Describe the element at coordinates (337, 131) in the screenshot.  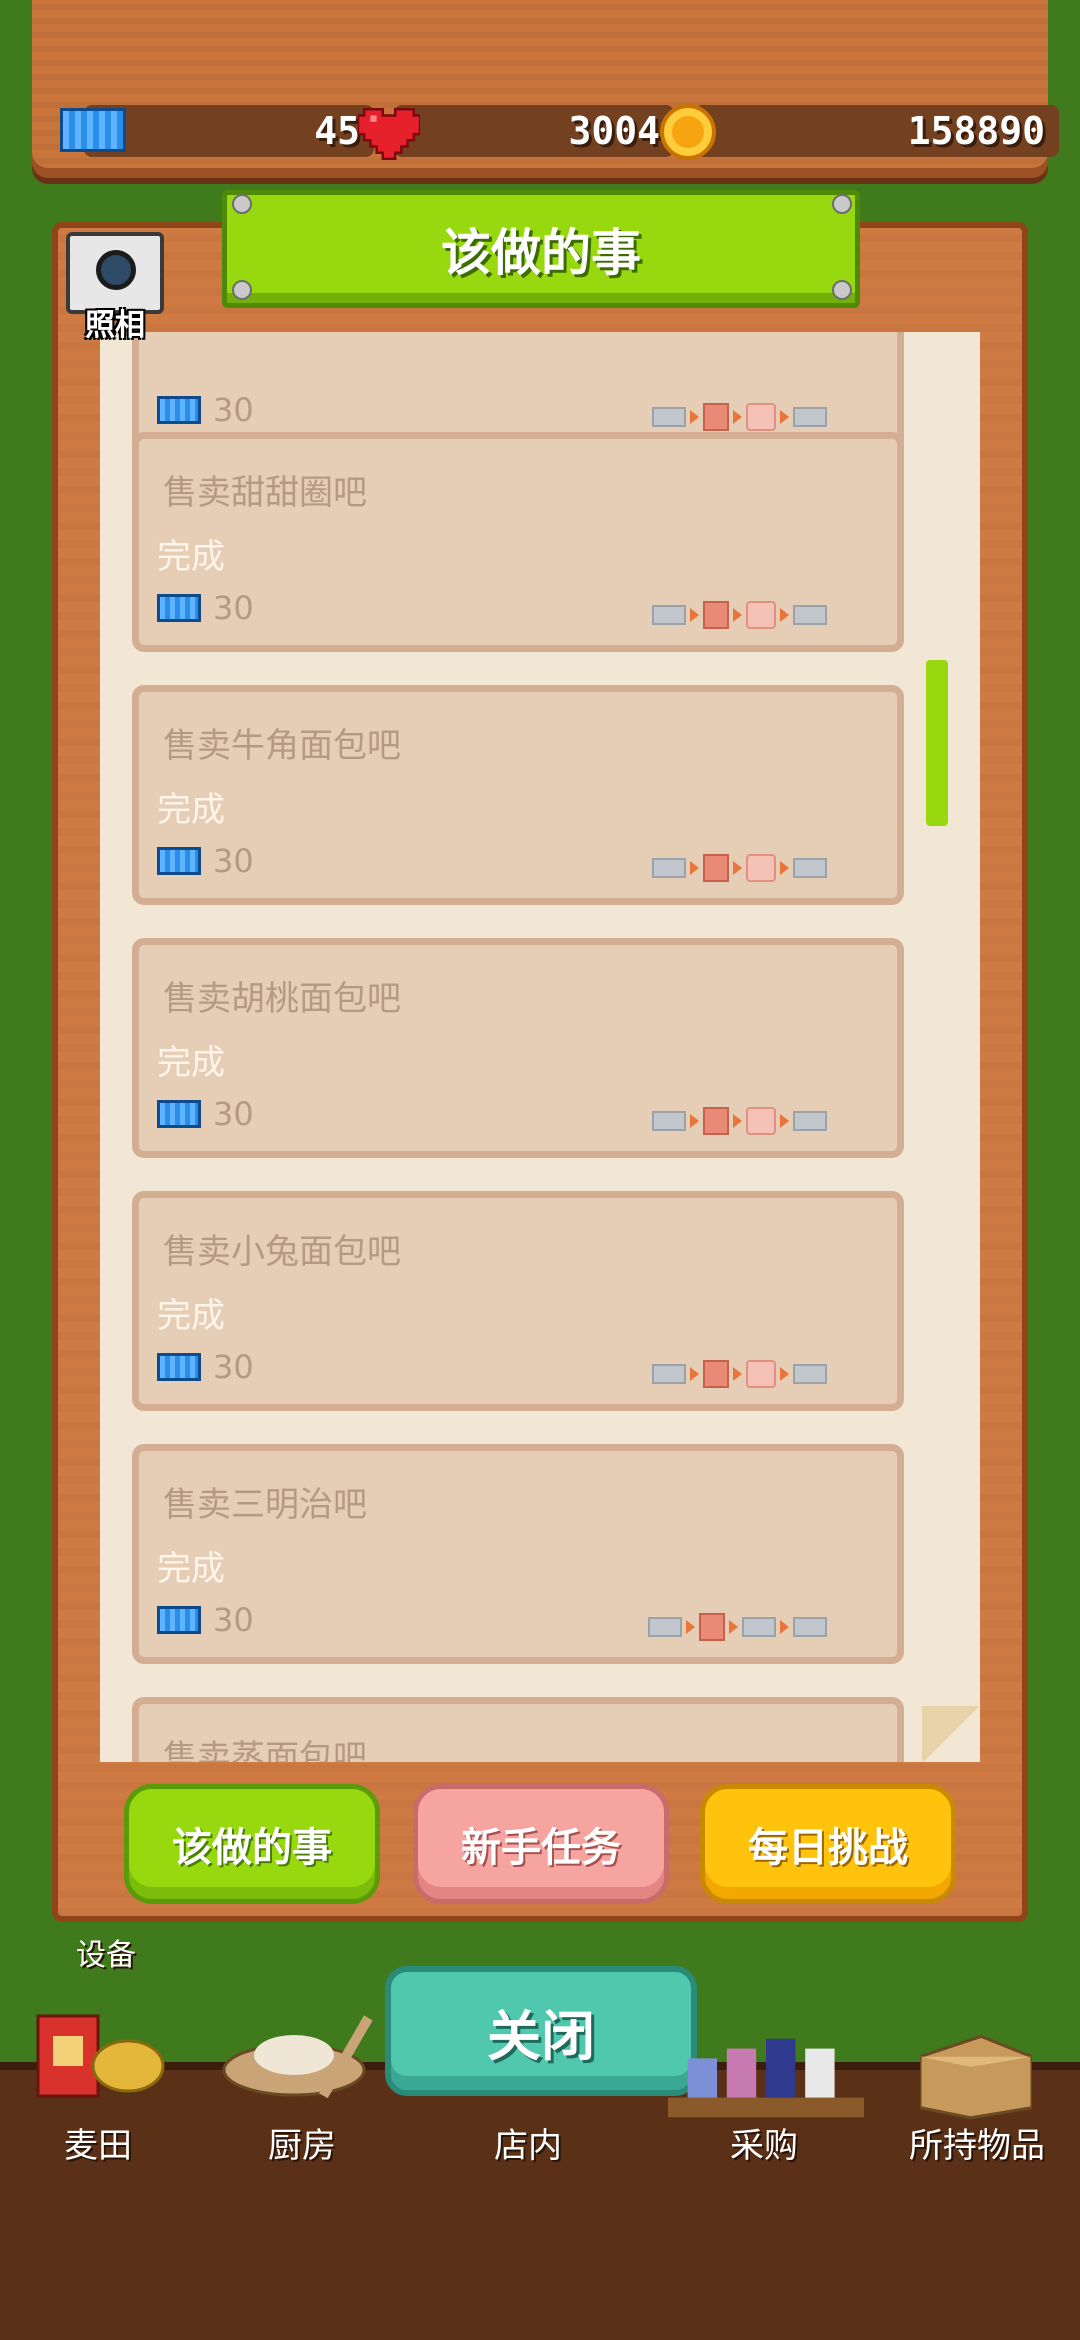
I see `tickets-value: 45` at that location.